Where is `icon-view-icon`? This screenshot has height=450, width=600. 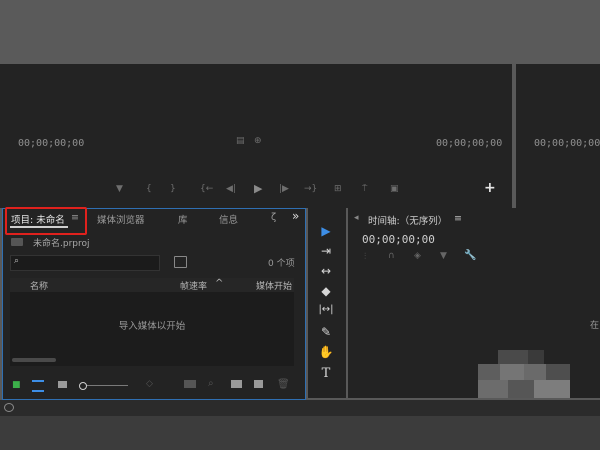
icon-view-icon is located at coordinates (62, 384).